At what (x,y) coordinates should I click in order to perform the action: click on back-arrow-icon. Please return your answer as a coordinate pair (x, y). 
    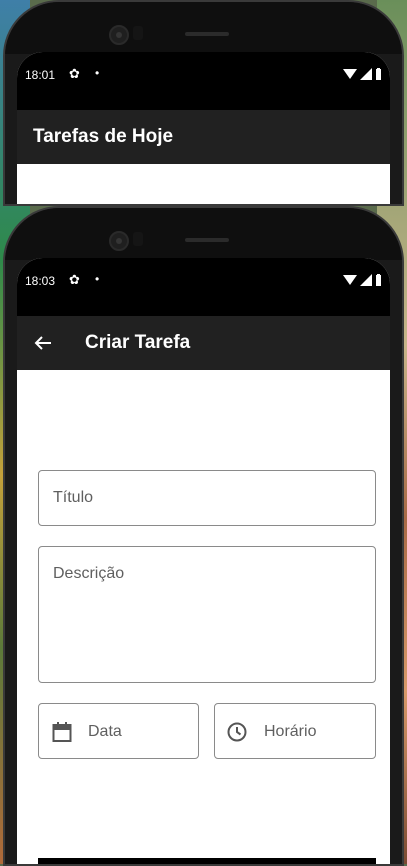
    Looking at the image, I should click on (43, 343).